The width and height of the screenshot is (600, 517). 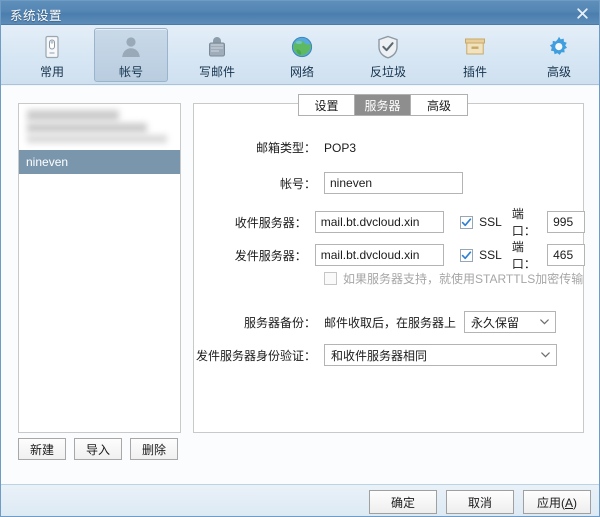 I want to click on server-backup-select-value: 永久保留, so click(x=495, y=322).